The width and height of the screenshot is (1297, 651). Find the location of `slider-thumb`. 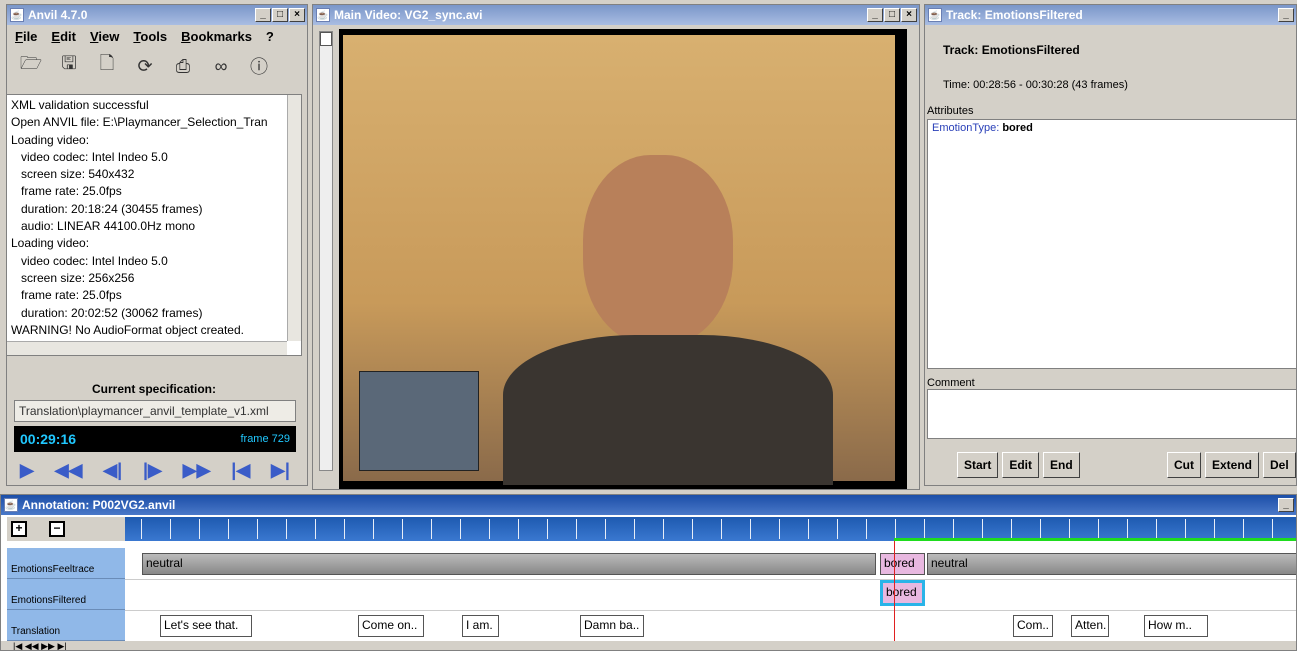

slider-thumb is located at coordinates (326, 39).